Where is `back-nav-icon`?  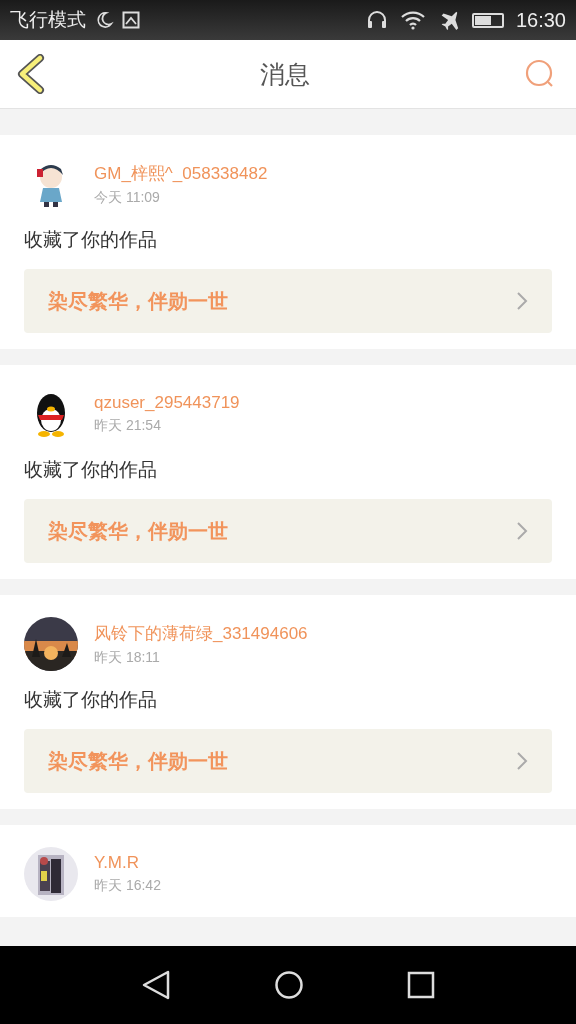
back-nav-icon is located at coordinates (156, 985).